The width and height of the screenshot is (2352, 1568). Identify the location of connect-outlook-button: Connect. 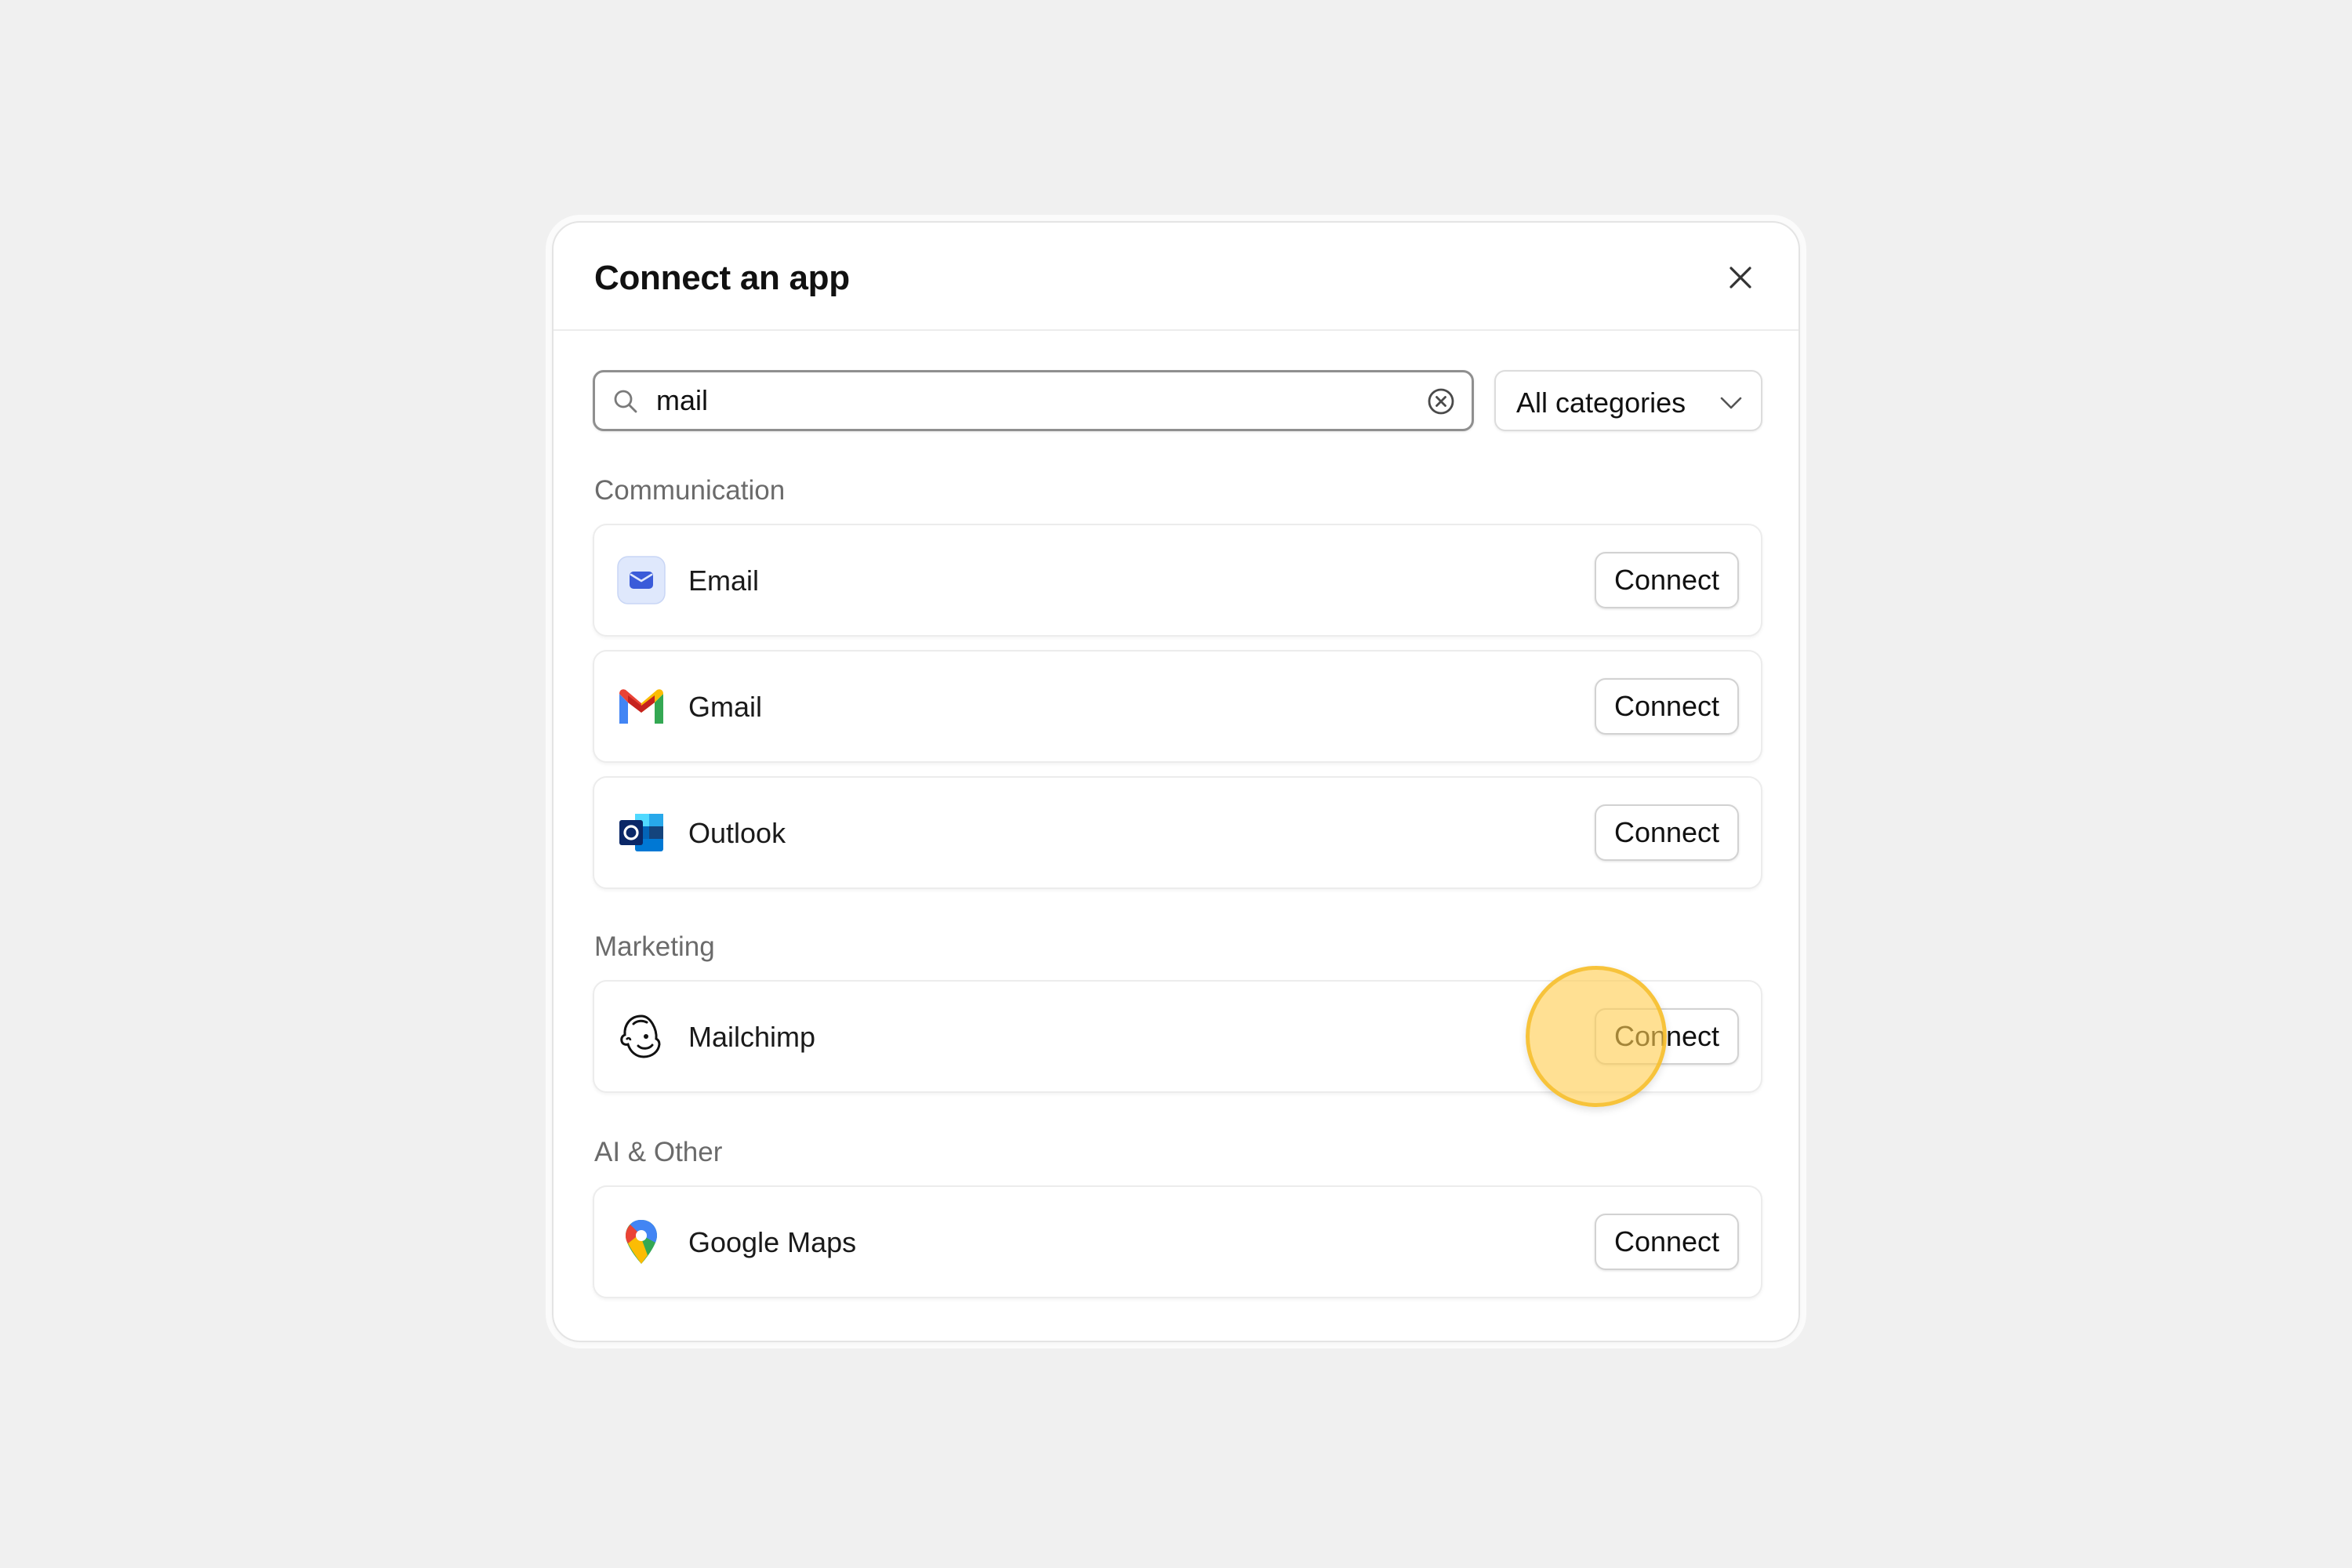
(1667, 833).